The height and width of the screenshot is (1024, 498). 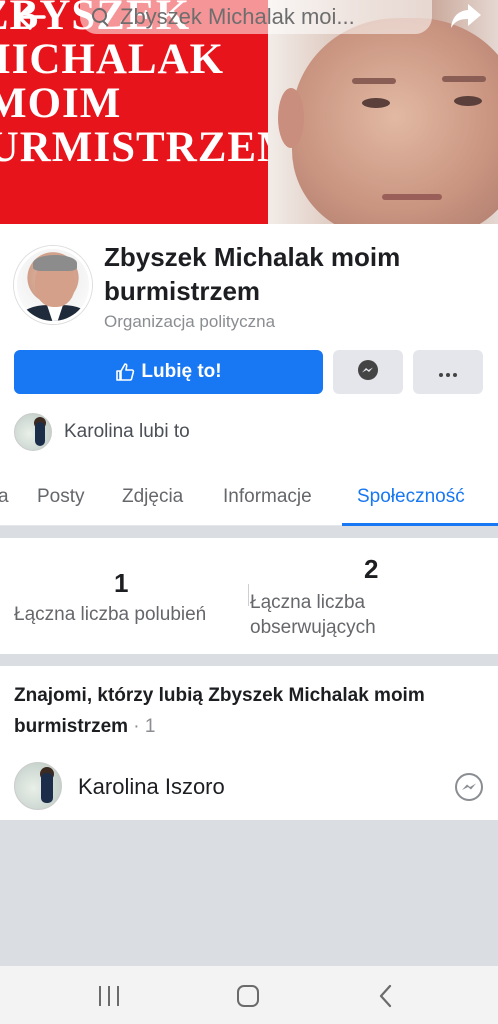 I want to click on home-icon, so click(x=248, y=996).